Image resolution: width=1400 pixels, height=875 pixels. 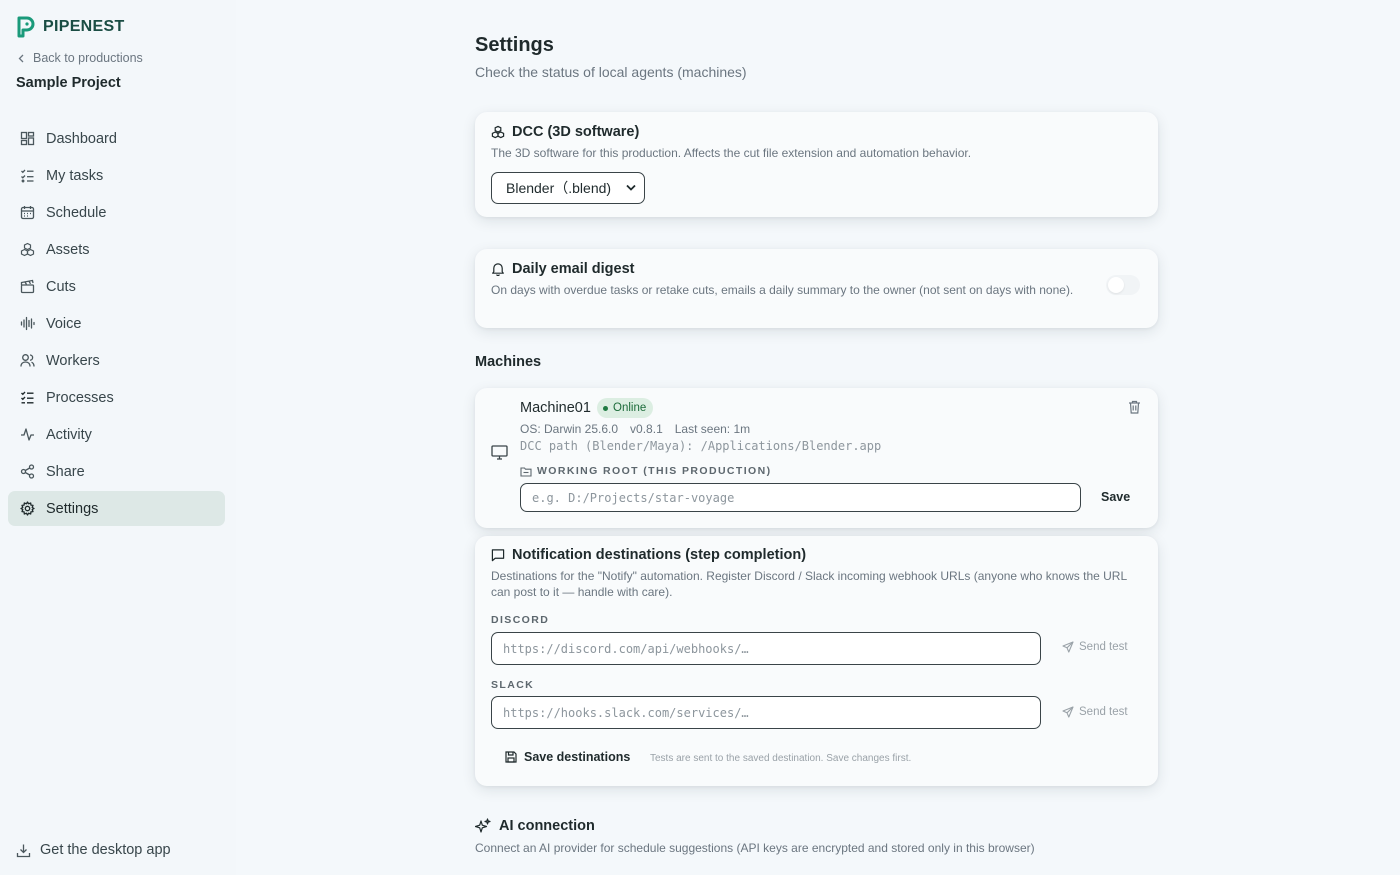 I want to click on sidebar-item-voice: Voice, so click(x=116, y=323).